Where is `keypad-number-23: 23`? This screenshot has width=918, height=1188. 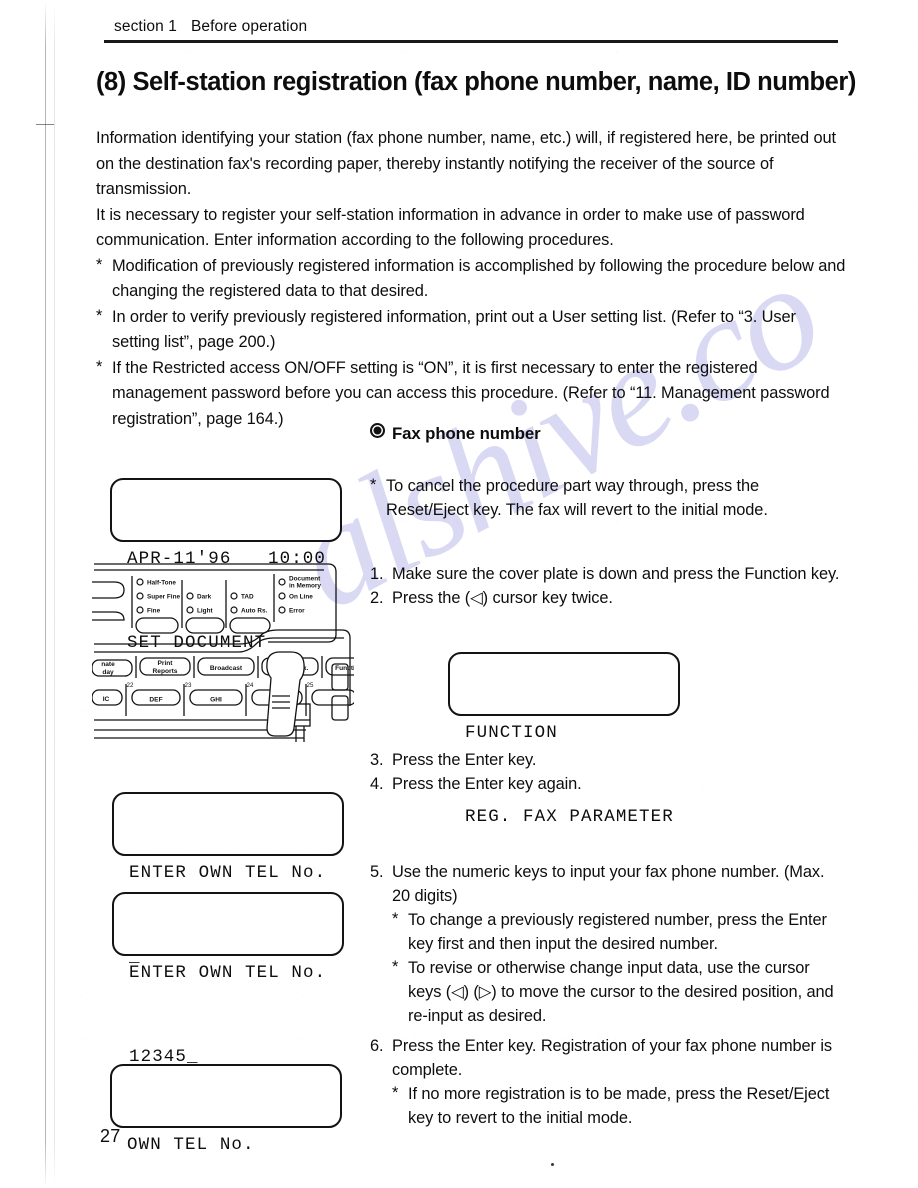
keypad-number-23: 23 is located at coordinates (188, 685).